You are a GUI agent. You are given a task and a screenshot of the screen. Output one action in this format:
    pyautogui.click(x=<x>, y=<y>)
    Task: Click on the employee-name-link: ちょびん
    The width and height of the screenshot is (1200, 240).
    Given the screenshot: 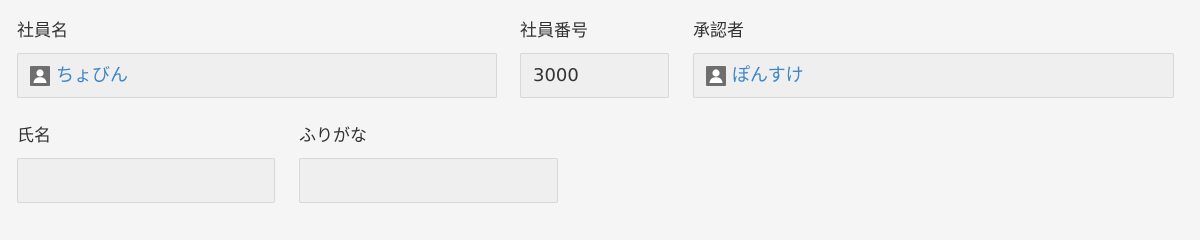 What is the action you would take?
    pyautogui.click(x=92, y=76)
    